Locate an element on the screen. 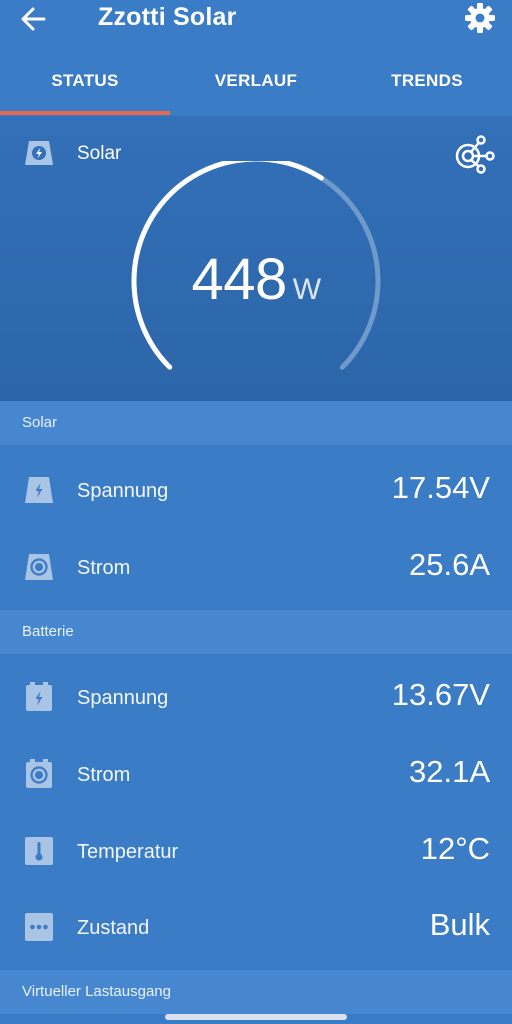 This screenshot has width=512, height=1024. tab-bar: STATUS VERLAUF TRENDS is located at coordinates (256, 88).